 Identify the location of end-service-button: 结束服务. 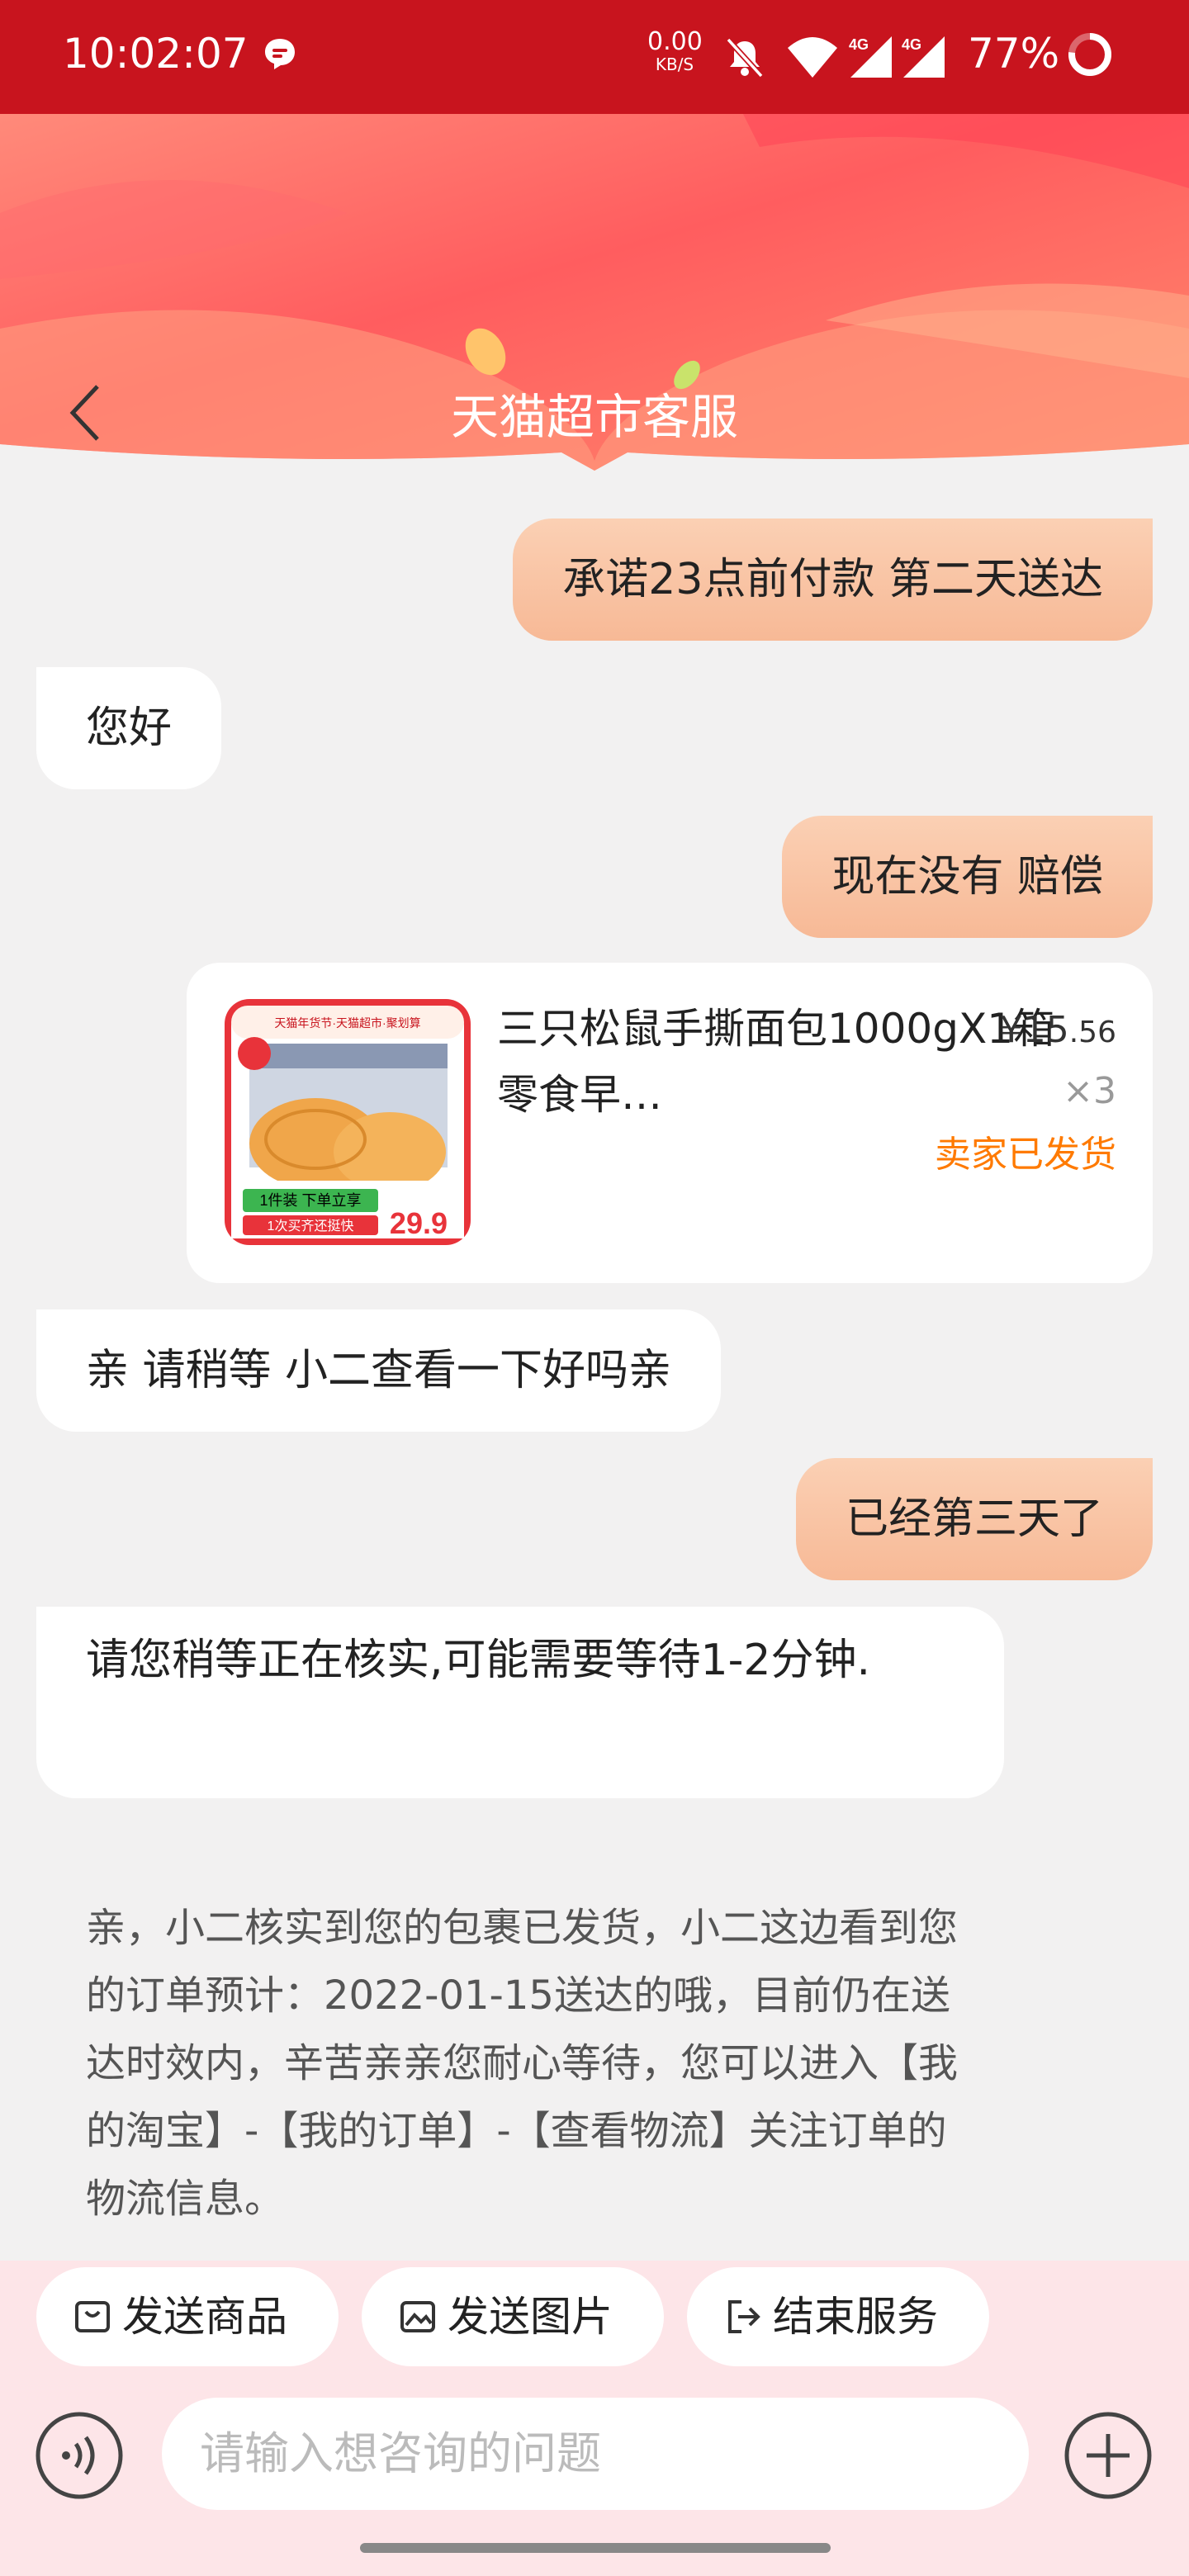
(838, 2316).